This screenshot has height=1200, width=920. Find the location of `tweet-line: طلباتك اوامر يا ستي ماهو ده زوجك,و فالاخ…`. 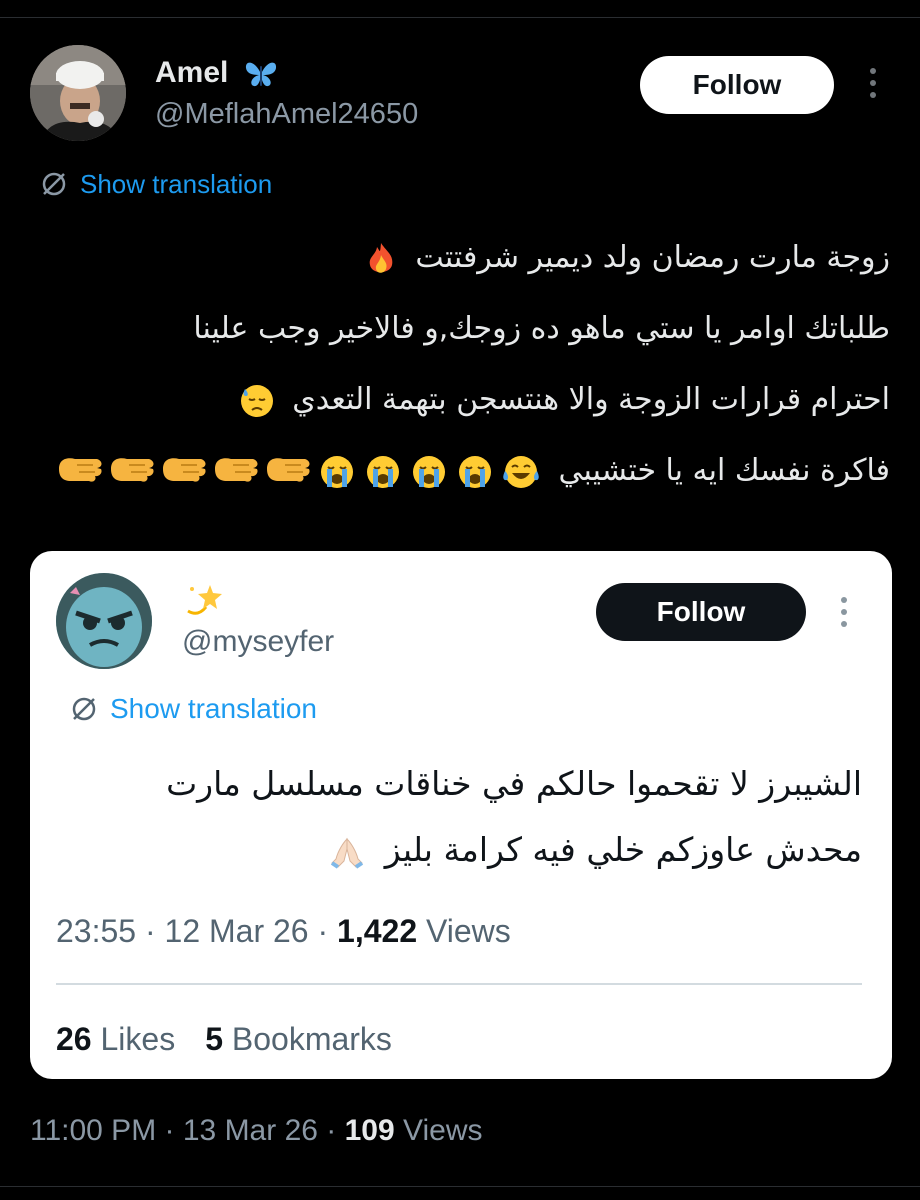

tweet-line: طلباتك اوامر يا ستي ماهو ده زوجك,و فالاخ… is located at coordinates (460, 328).